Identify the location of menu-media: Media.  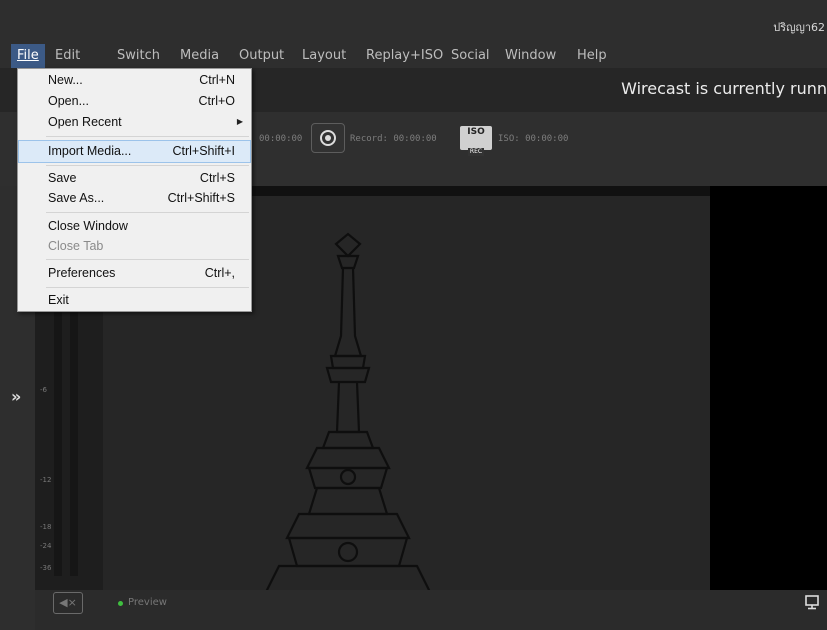
(199, 55).